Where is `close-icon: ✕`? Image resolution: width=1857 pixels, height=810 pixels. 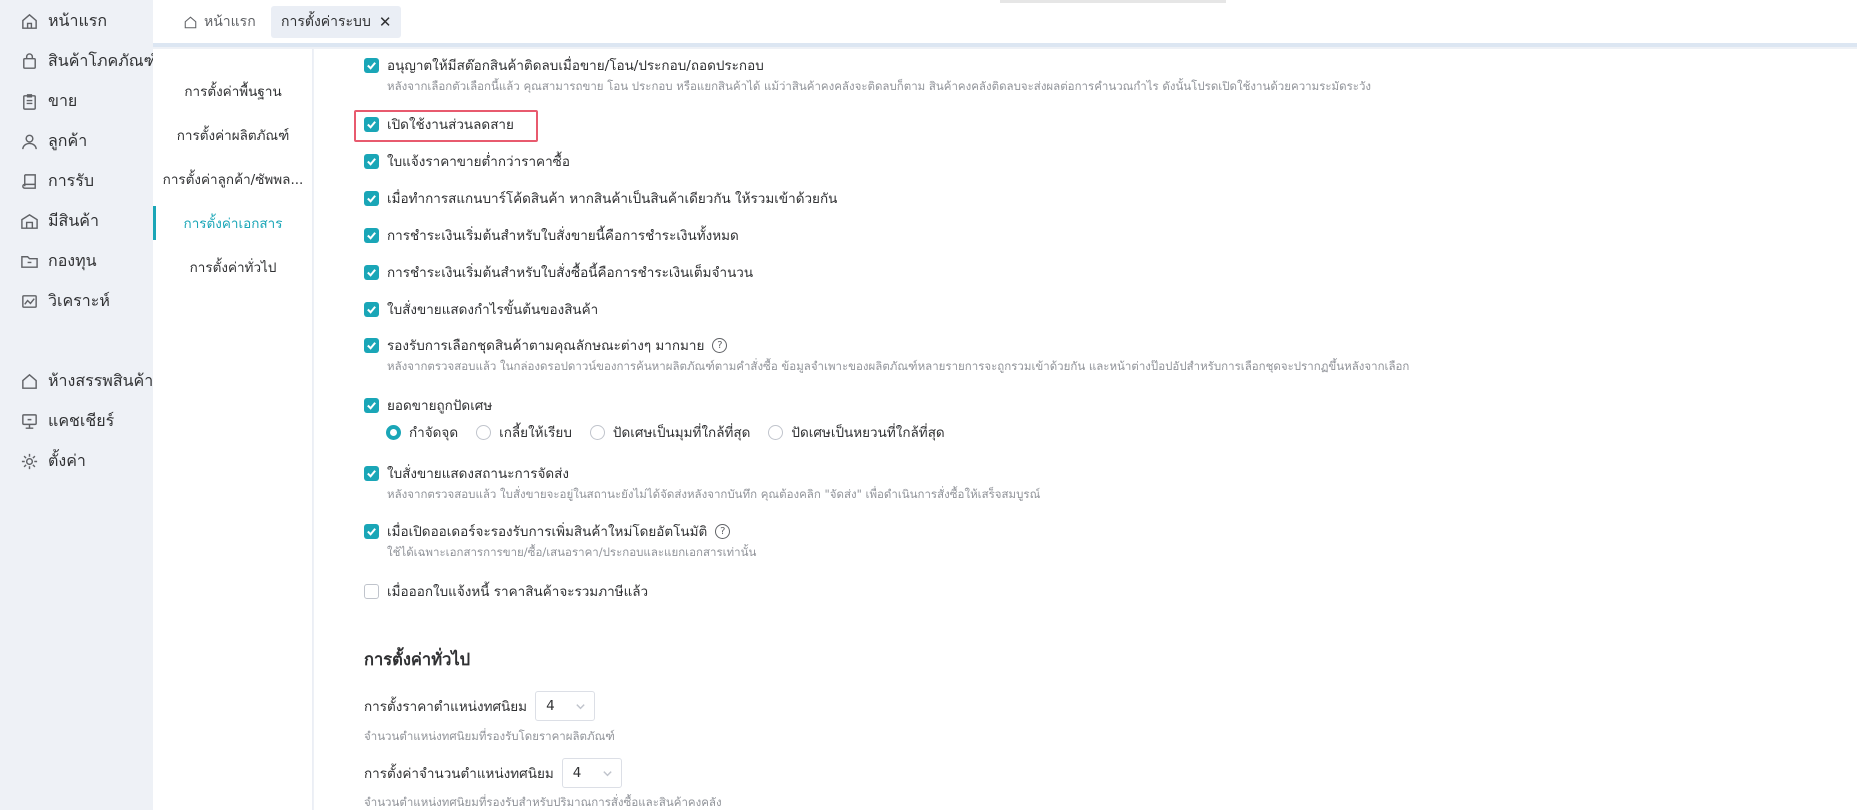
close-icon: ✕ is located at coordinates (385, 22).